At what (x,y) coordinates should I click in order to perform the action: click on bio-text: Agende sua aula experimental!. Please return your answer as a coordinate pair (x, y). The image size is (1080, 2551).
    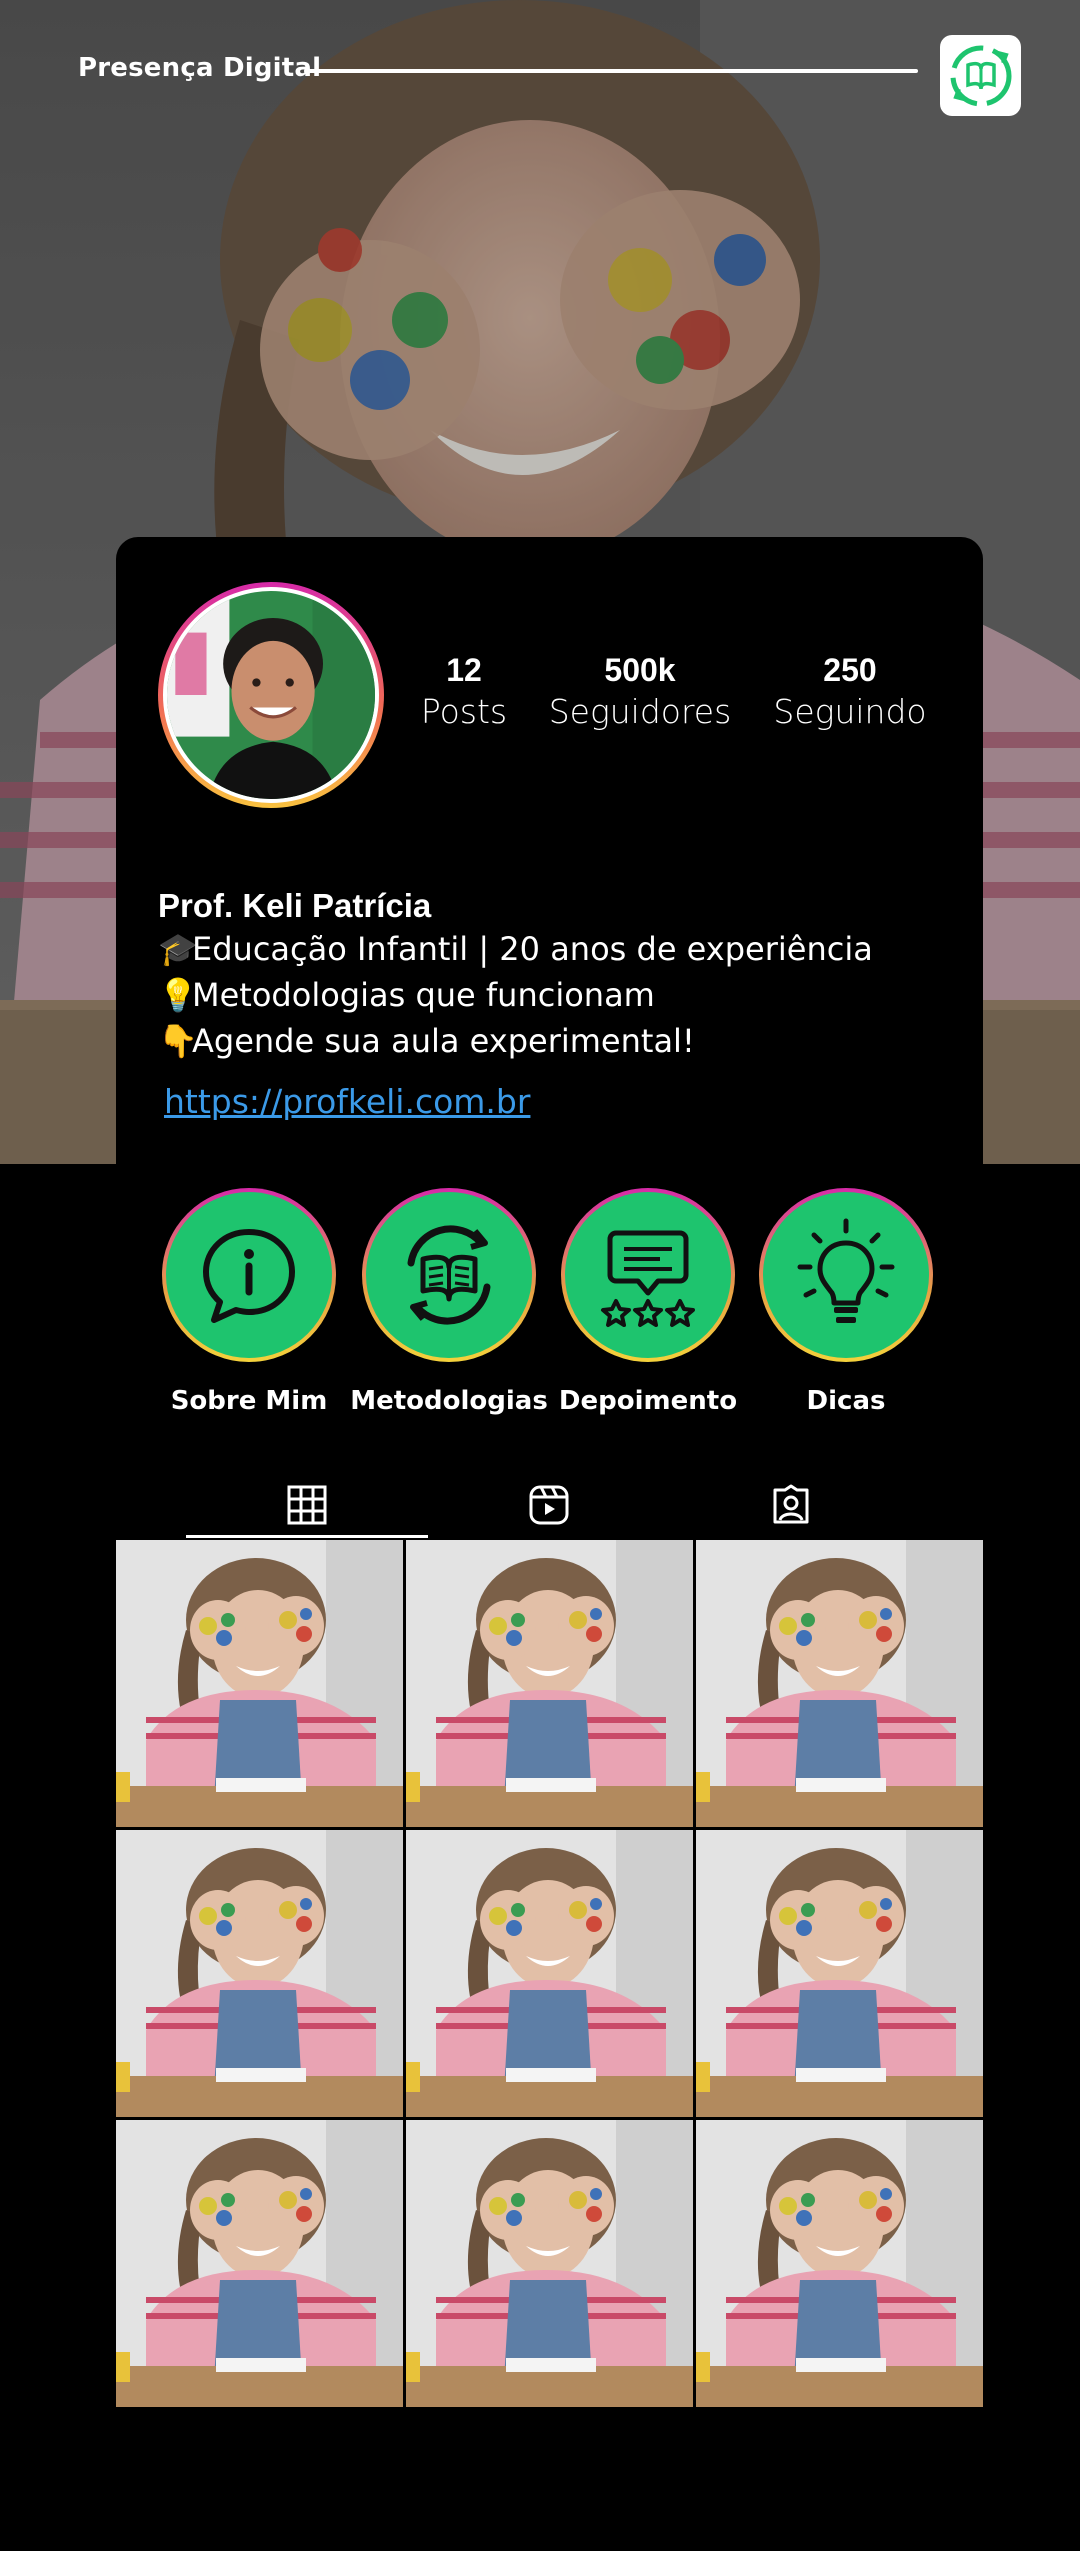
    Looking at the image, I should click on (443, 1041).